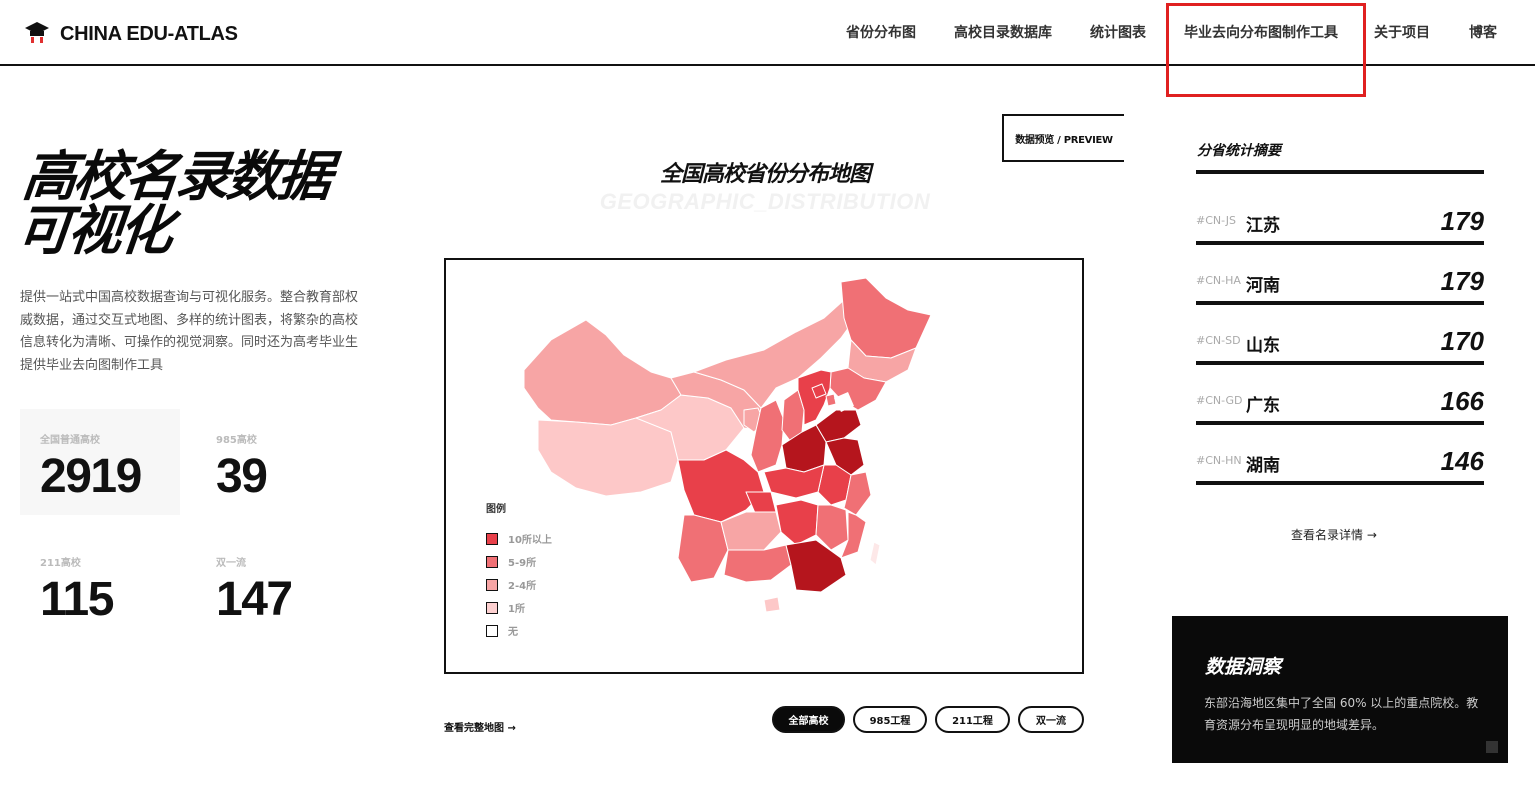  Describe the element at coordinates (242, 476) in the screenshot. I see `stat-value: 39` at that location.